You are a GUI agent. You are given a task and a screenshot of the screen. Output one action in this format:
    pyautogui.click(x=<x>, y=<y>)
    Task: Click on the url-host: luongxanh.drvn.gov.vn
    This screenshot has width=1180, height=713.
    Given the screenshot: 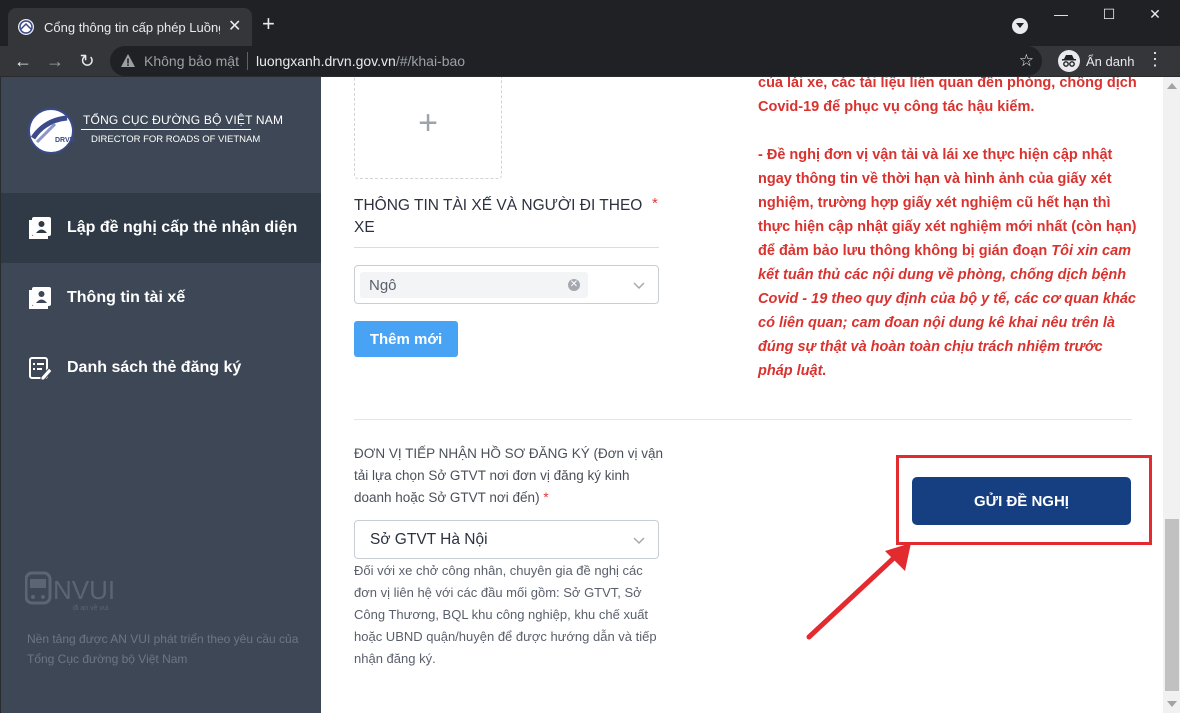 What is the action you would take?
    pyautogui.click(x=325, y=61)
    